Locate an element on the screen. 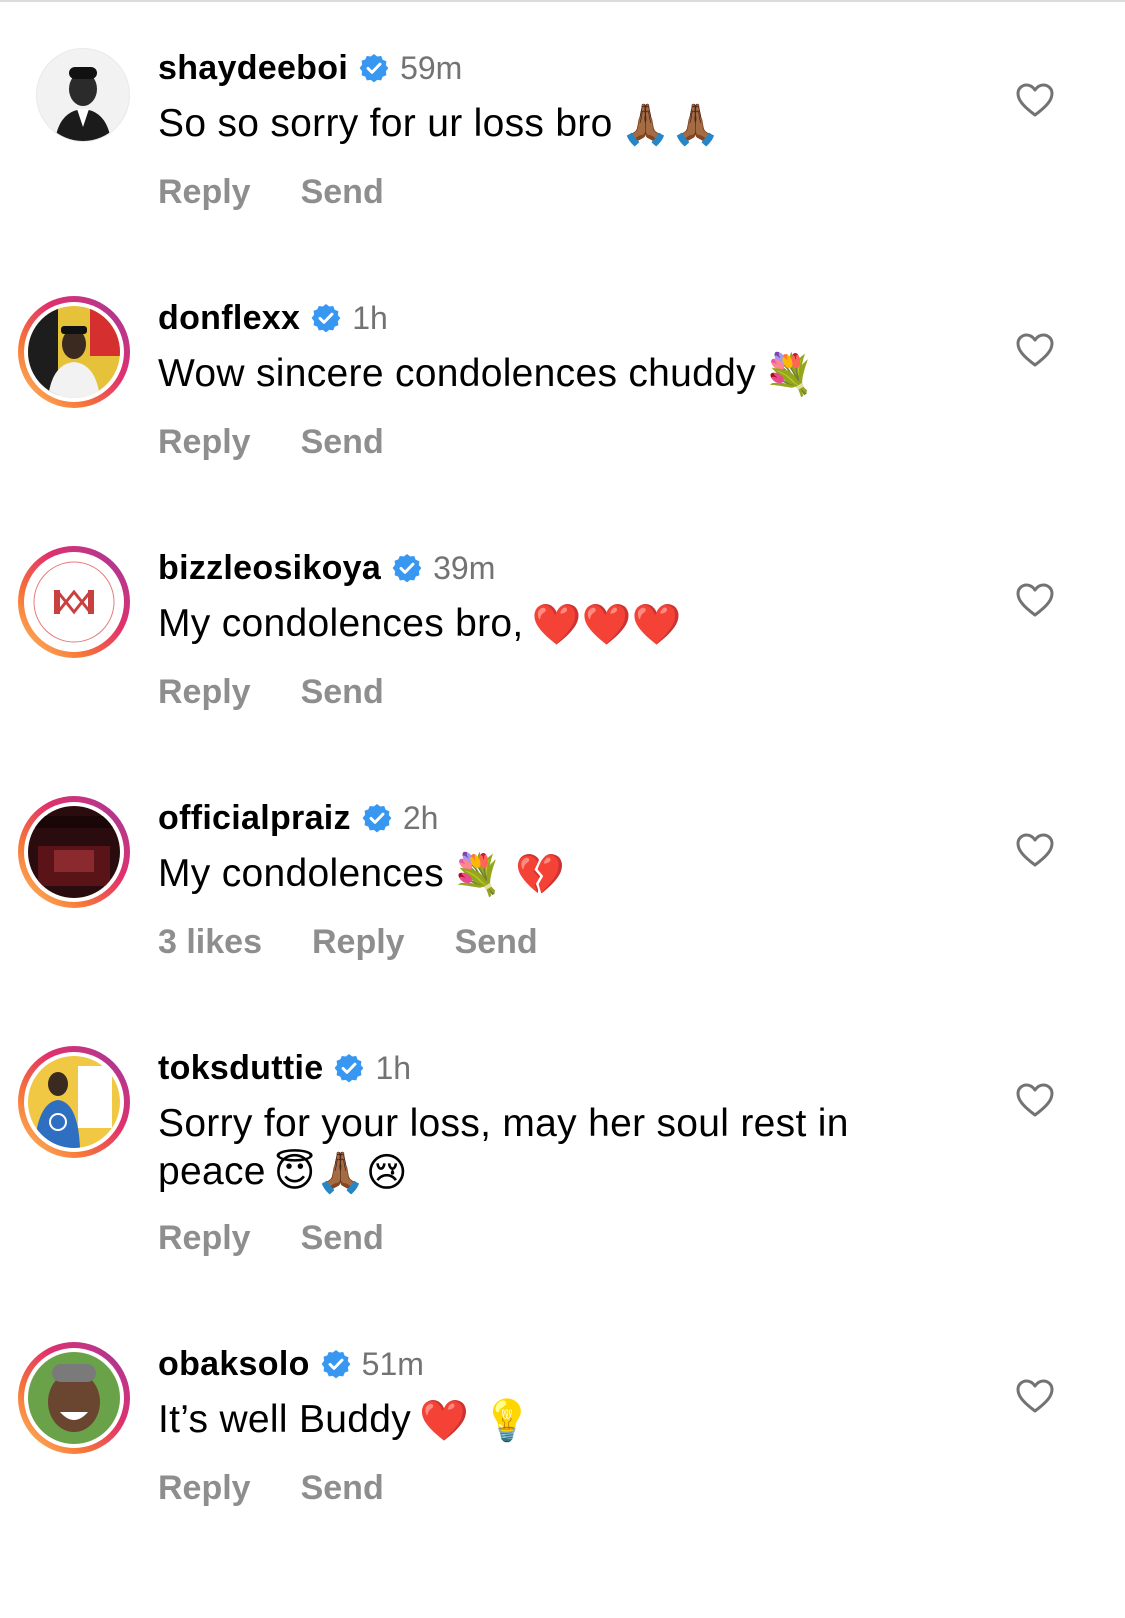 The image size is (1125, 1618). username: shaydeeboi is located at coordinates (253, 68).